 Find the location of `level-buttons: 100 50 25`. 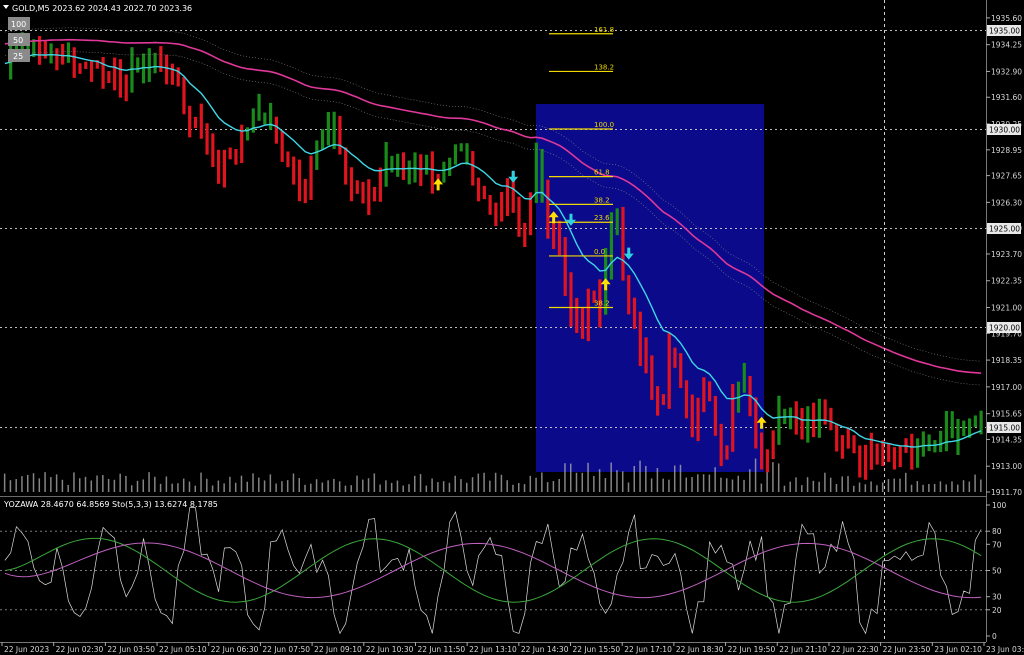

level-buttons: 100 50 25 is located at coordinates (19, 39).